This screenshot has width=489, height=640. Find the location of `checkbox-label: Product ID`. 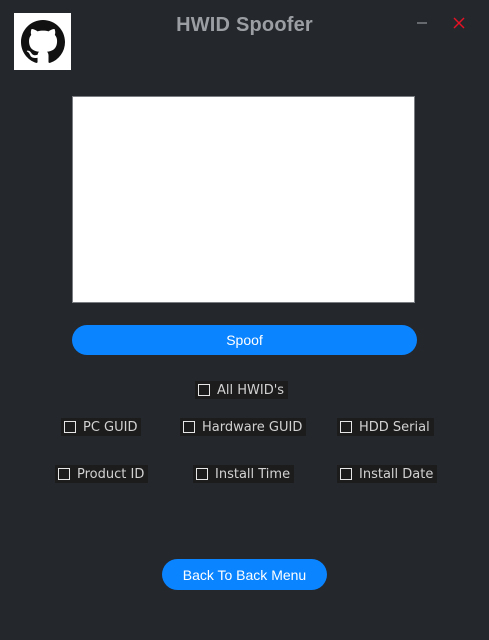

checkbox-label: Product ID is located at coordinates (111, 474).